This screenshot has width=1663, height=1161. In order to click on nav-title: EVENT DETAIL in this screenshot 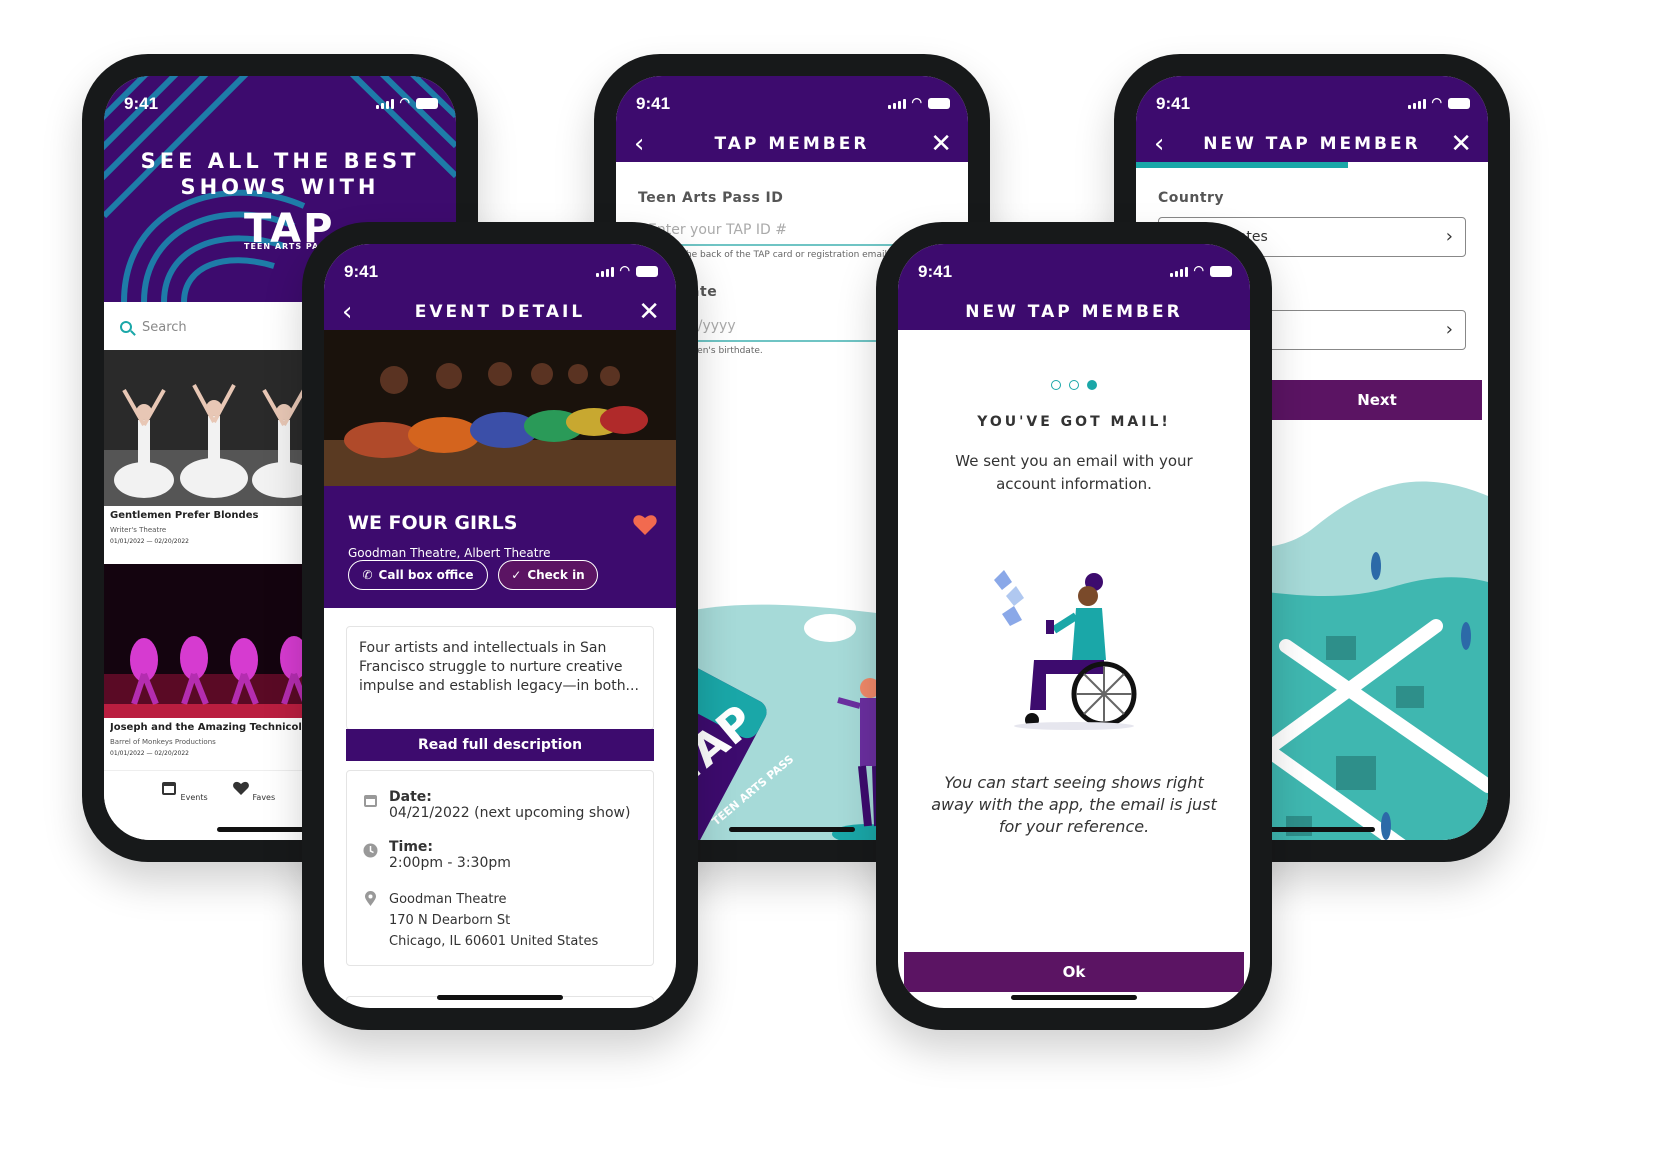, I will do `click(500, 312)`.